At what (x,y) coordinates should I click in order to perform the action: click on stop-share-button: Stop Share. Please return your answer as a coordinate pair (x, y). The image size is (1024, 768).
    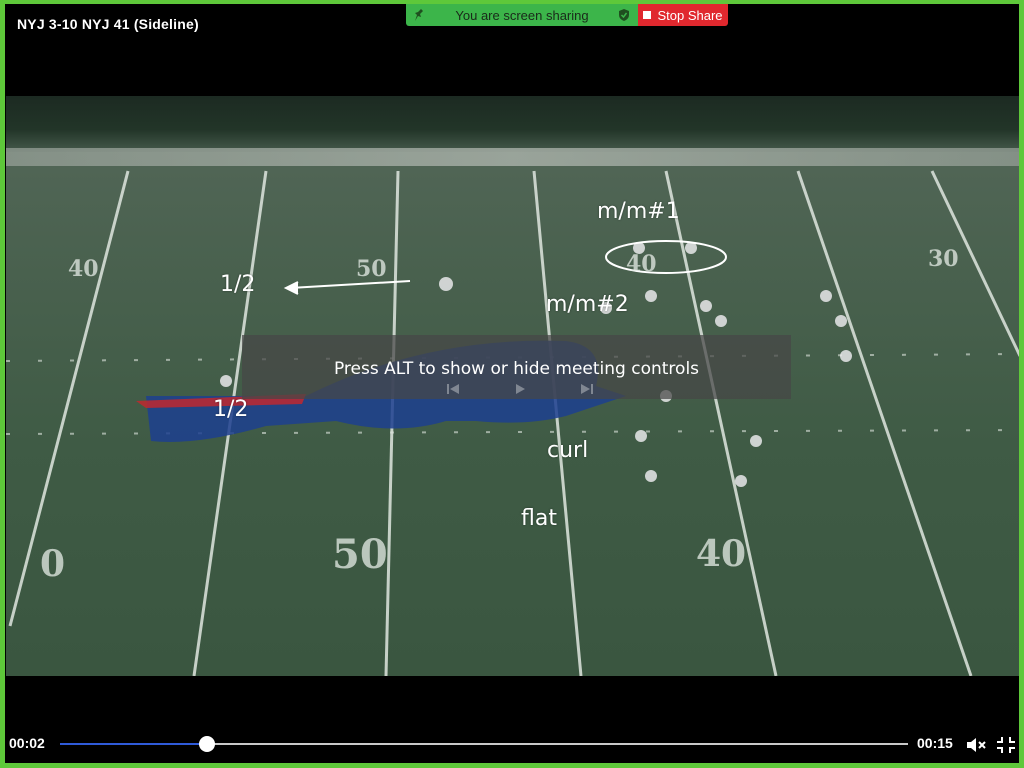
    Looking at the image, I should click on (683, 15).